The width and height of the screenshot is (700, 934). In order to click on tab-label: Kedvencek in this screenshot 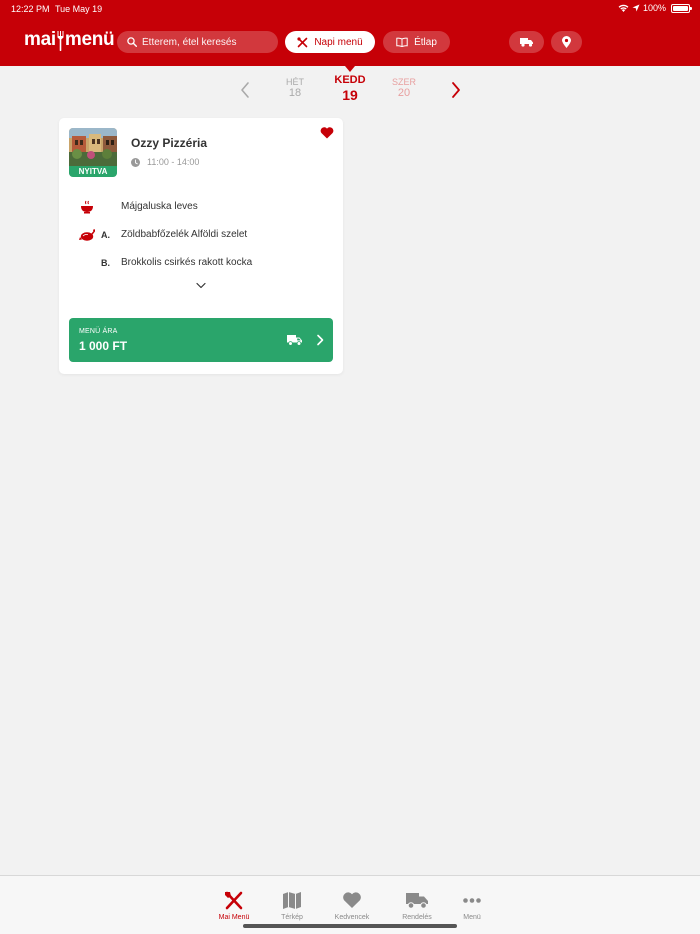, I will do `click(352, 917)`.